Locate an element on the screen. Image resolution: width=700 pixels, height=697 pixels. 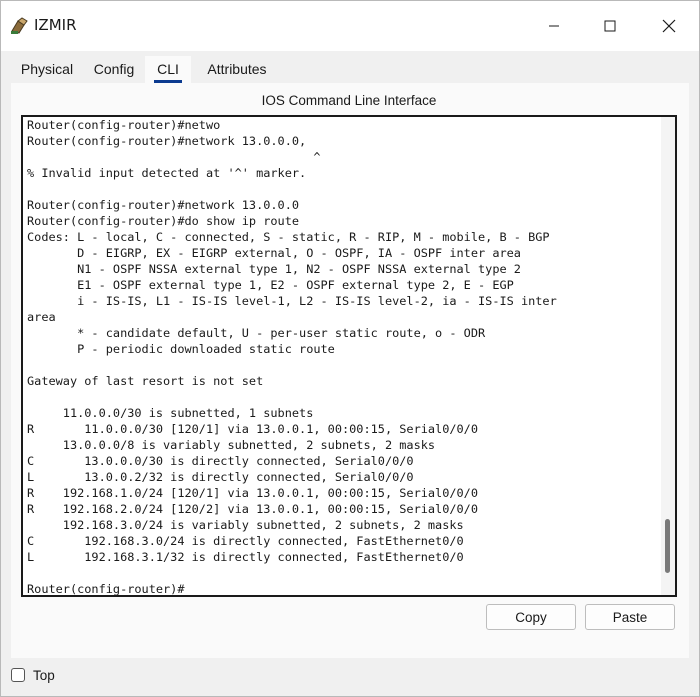
tab-config: Config is located at coordinates (114, 70).